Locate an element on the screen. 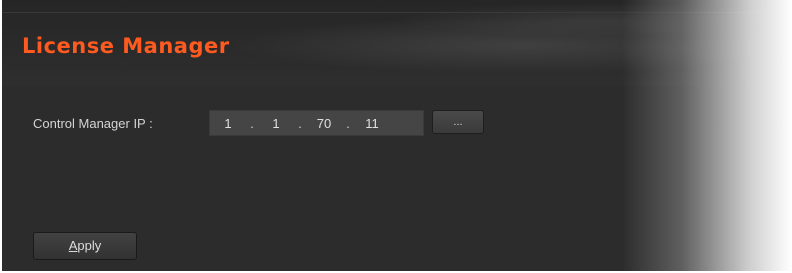 This screenshot has width=792, height=273. ip-octet-1: 1 is located at coordinates (228, 123).